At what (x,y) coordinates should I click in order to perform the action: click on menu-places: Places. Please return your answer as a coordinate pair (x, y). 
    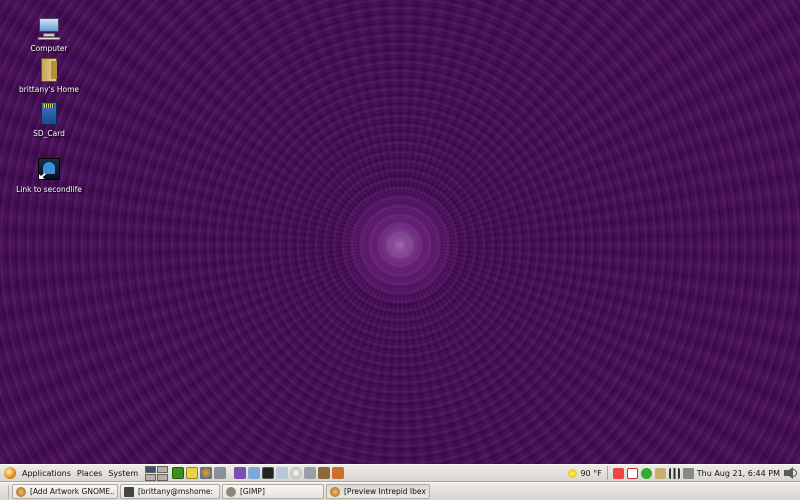
    Looking at the image, I should click on (89, 473).